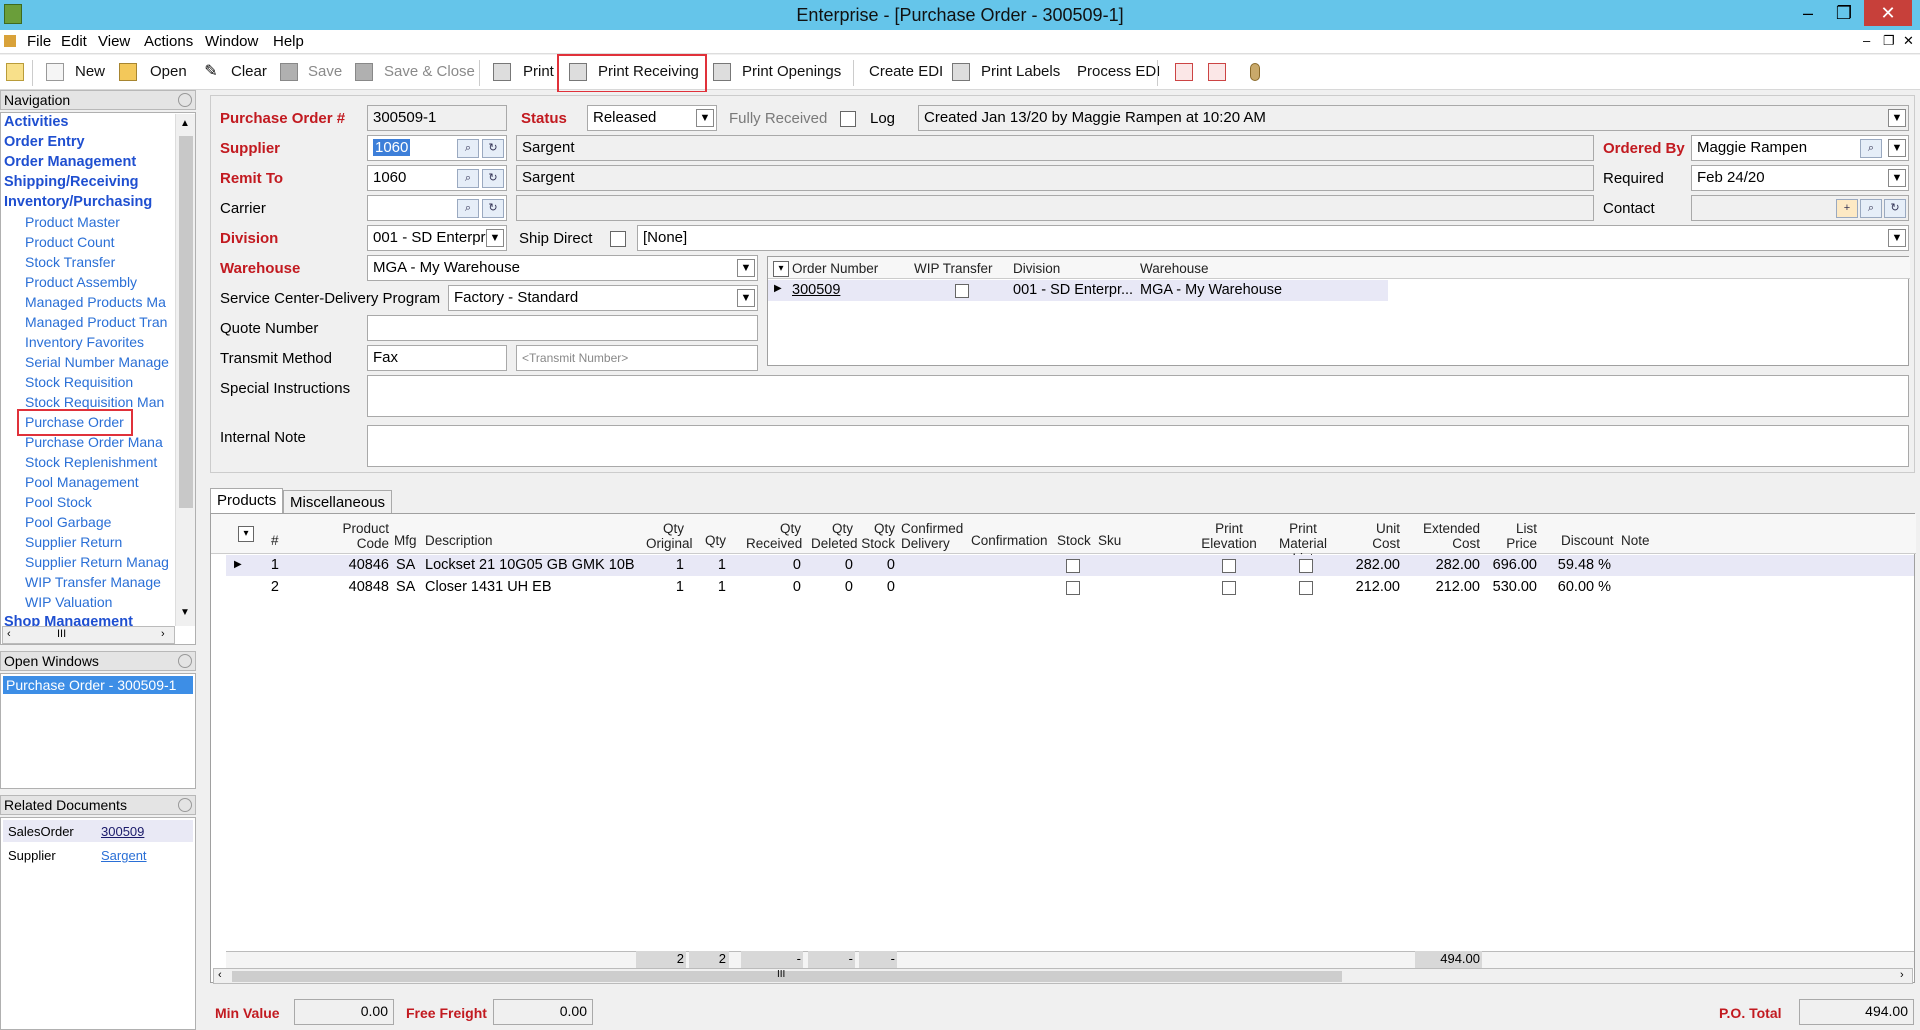  I want to click on open-button: Open, so click(168, 71).